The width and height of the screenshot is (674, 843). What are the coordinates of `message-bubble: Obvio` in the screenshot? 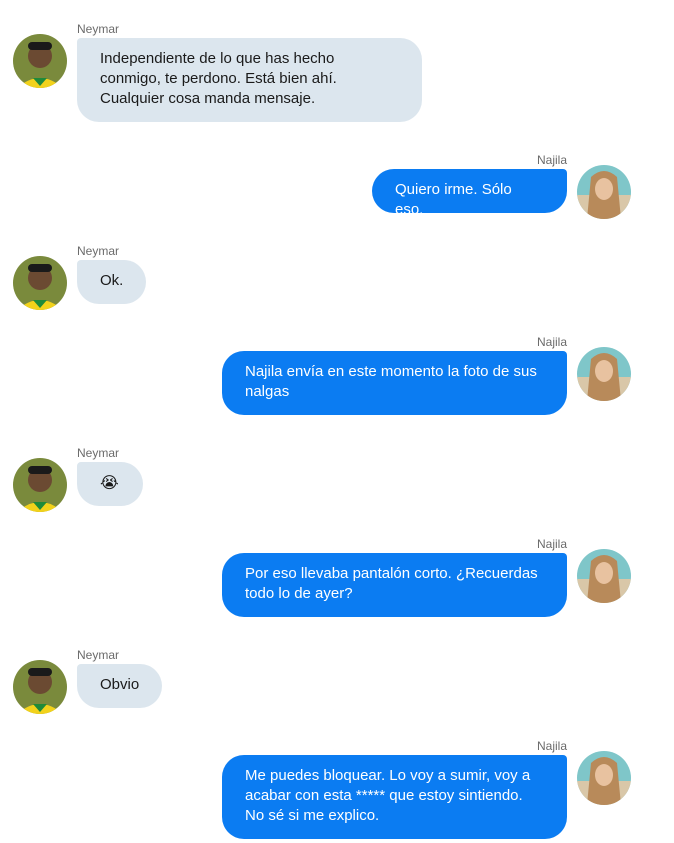 It's located at (119, 686).